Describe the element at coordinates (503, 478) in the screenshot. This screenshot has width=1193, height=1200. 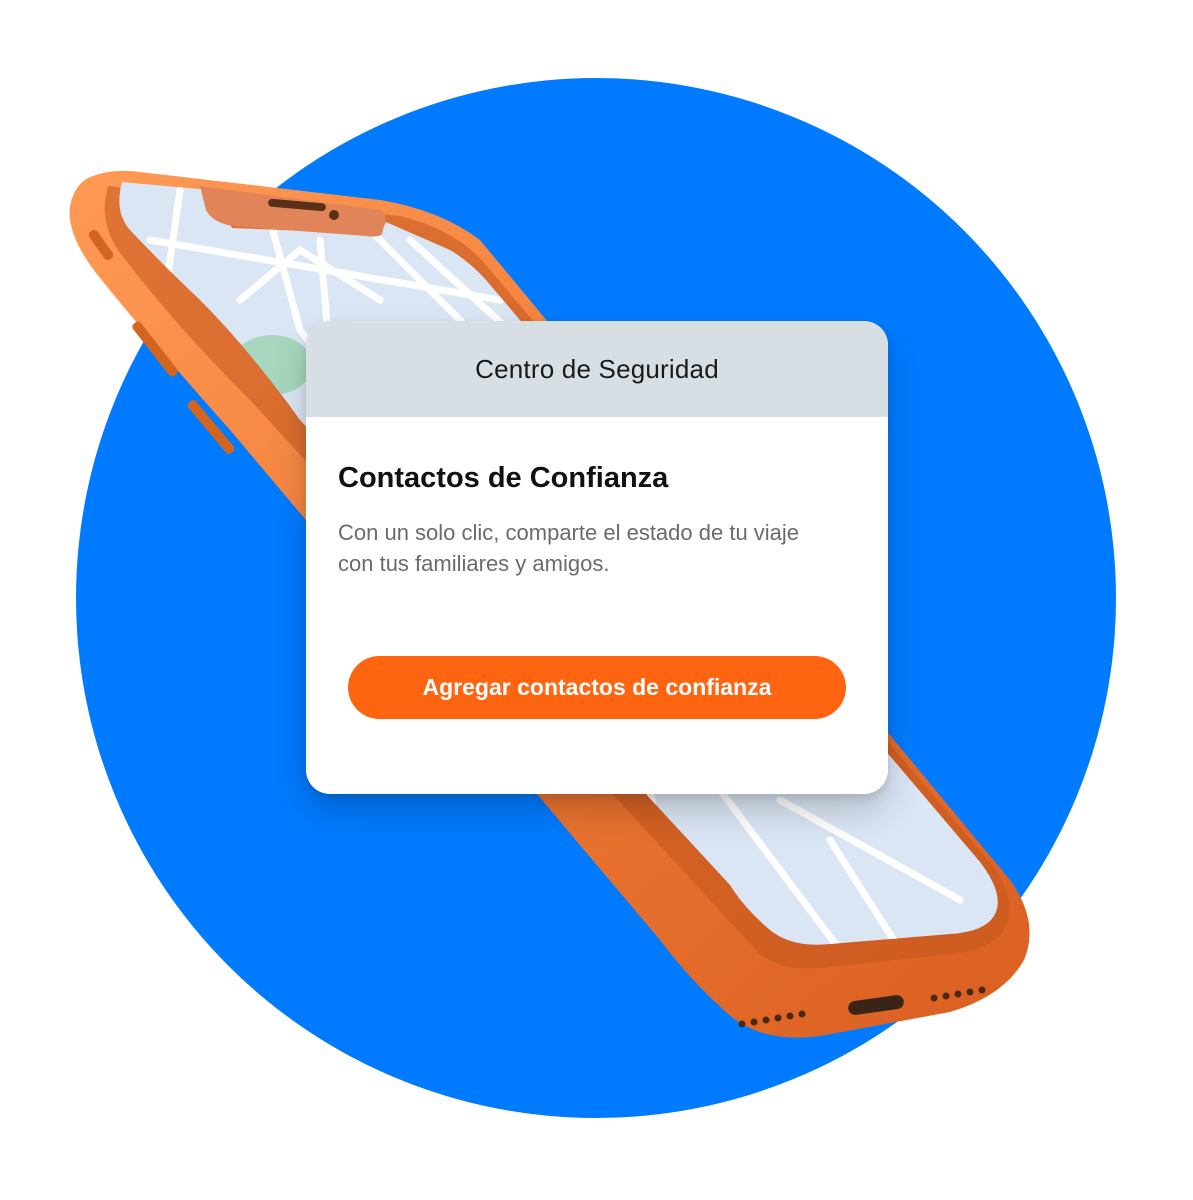
I see `card-heading: Contactos de Confianza` at that location.